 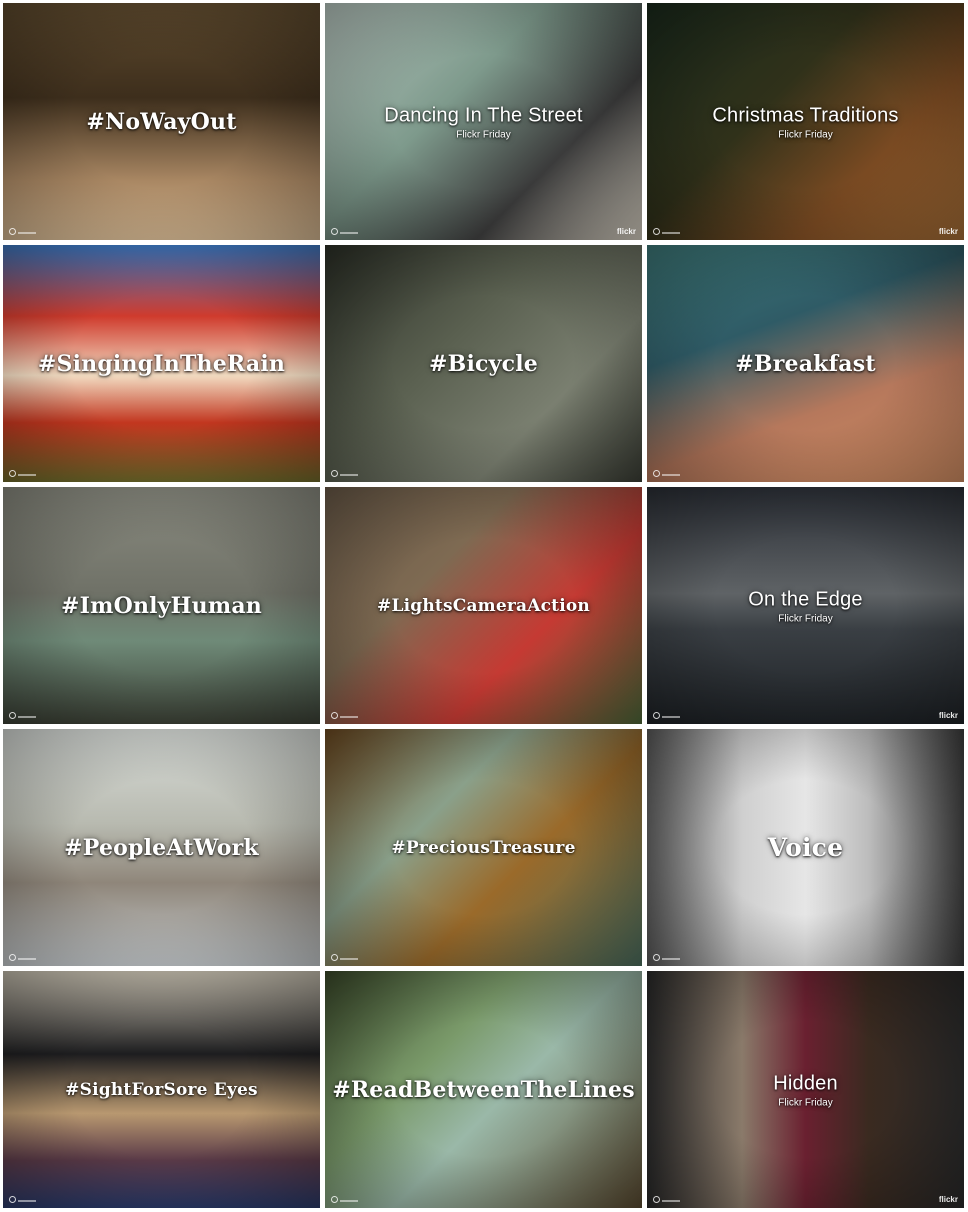 I want to click on tile-caption: #ImOnlyHuman, so click(x=161, y=606).